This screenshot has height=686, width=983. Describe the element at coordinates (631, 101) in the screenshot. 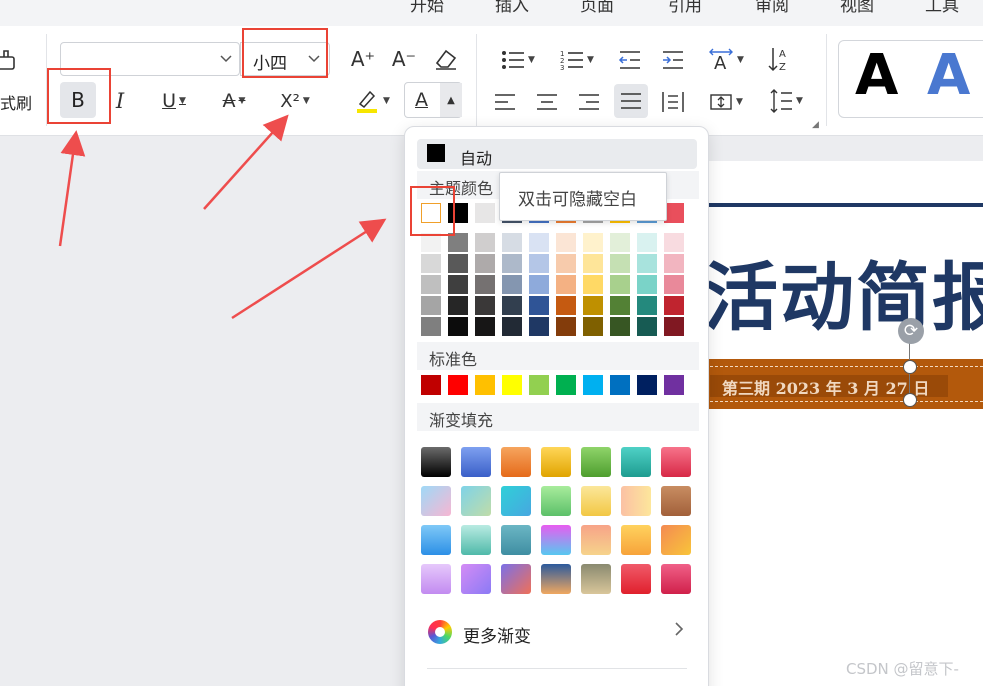

I see `justify-button` at that location.